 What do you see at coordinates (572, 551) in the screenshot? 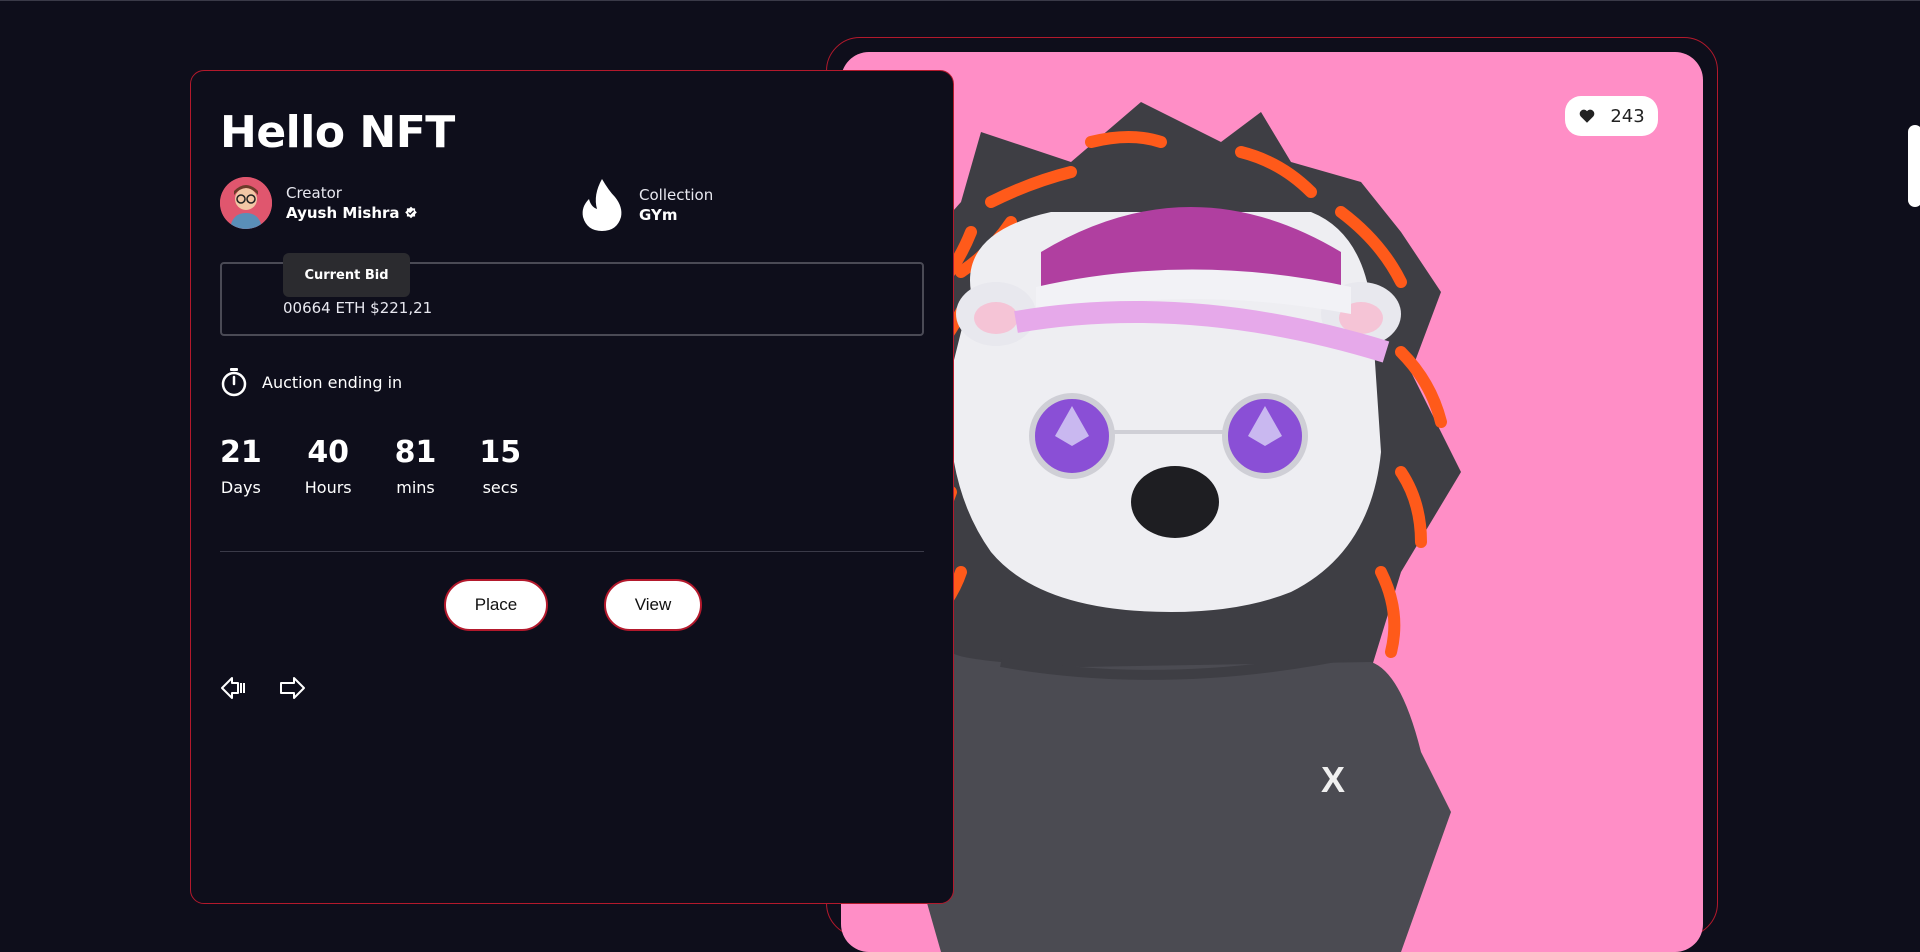
I see `divider` at bounding box center [572, 551].